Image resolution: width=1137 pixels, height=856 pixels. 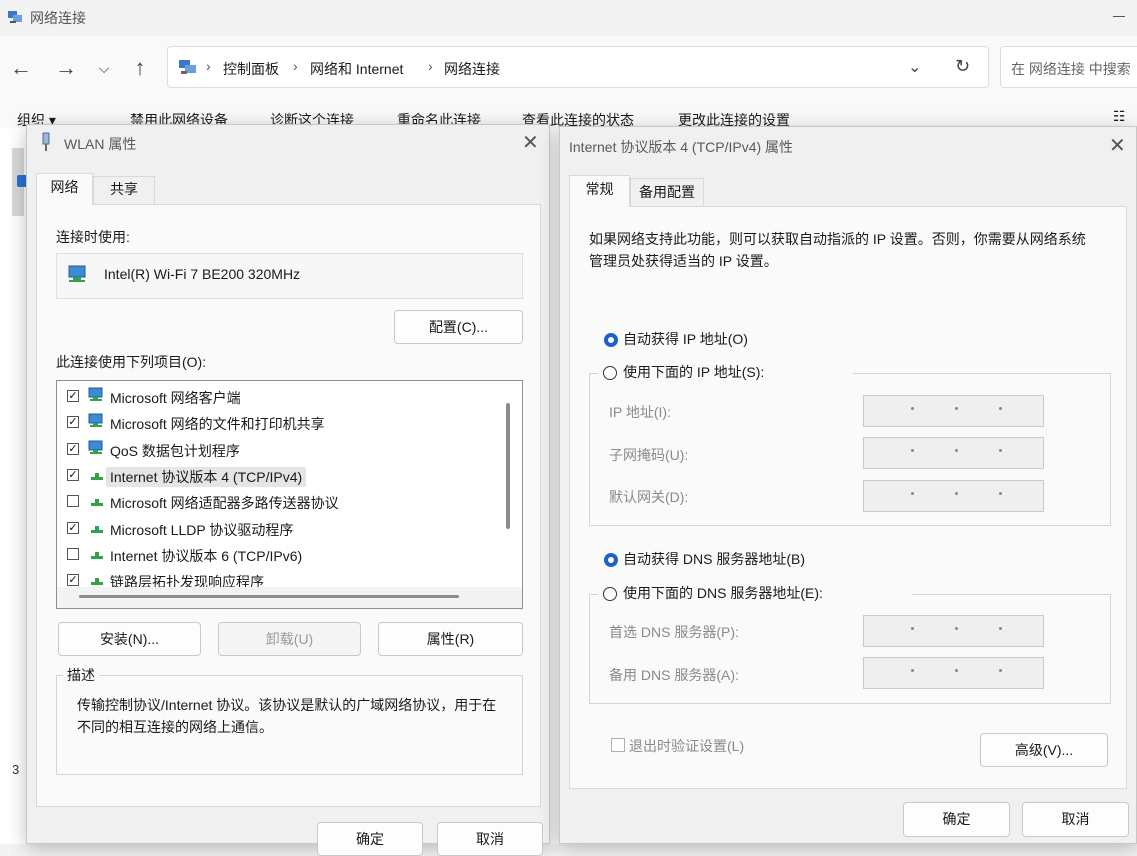 I want to click on adapter-box: Intel(R) Wi-Fi 7 BE200 320MHz, so click(x=289, y=276).